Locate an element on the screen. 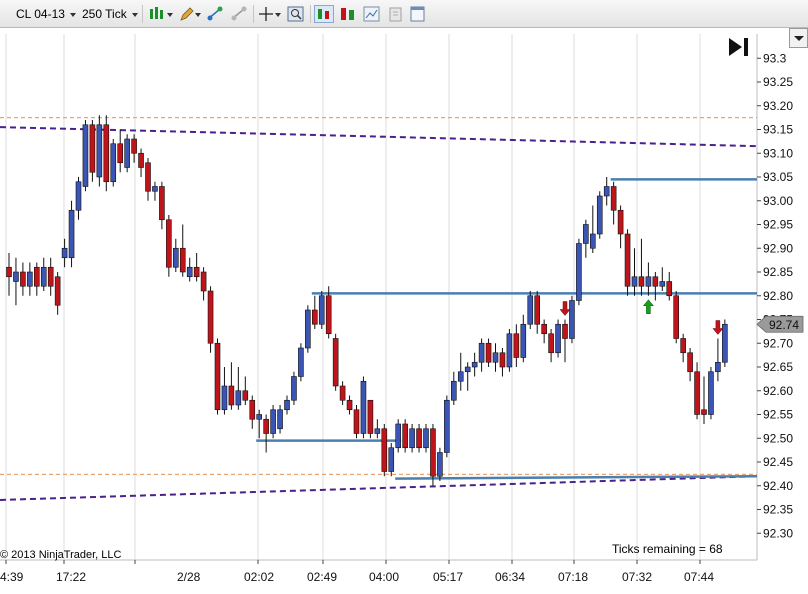  time-tick-label: 02:02 is located at coordinates (259, 577).